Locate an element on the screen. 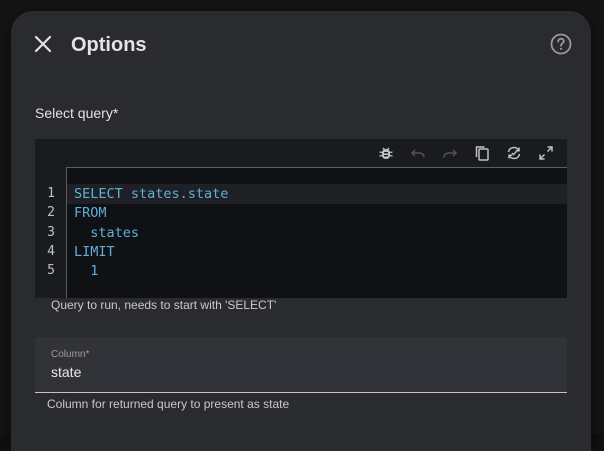 Image resolution: width=604 pixels, height=451 pixels. column-field-label: Column* is located at coordinates (70, 354).